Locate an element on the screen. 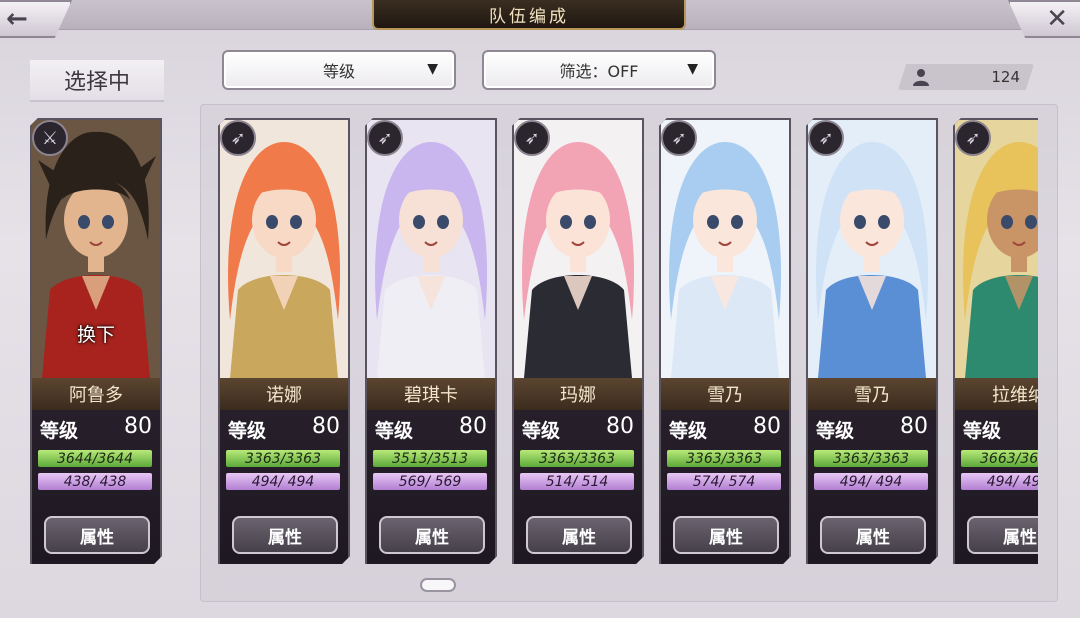 The image size is (1080, 618). back-arrow-icon: ← is located at coordinates (17, 19).